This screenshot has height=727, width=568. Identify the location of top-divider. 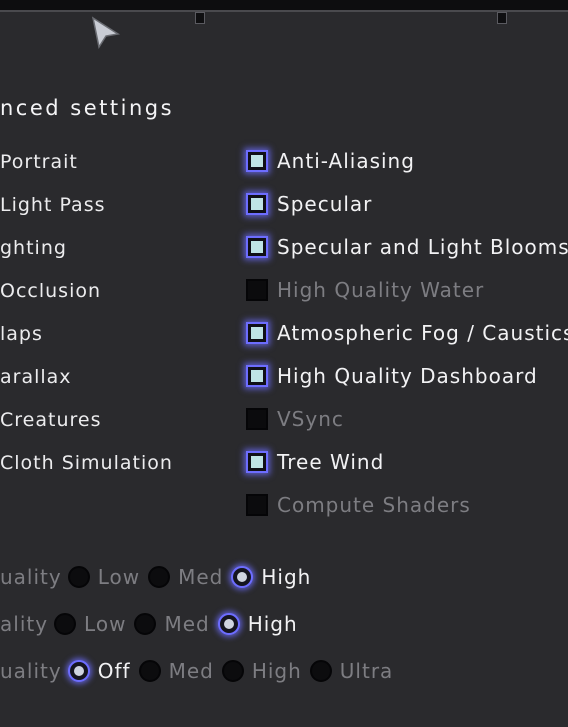
(284, 11).